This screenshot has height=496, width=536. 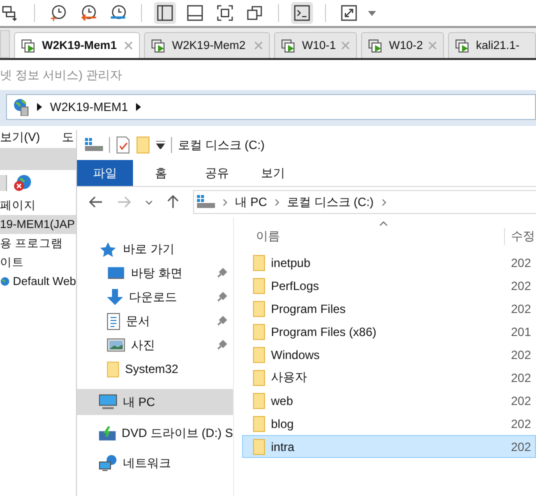 What do you see at coordinates (123, 145) in the screenshot?
I see `properties-icon` at bounding box center [123, 145].